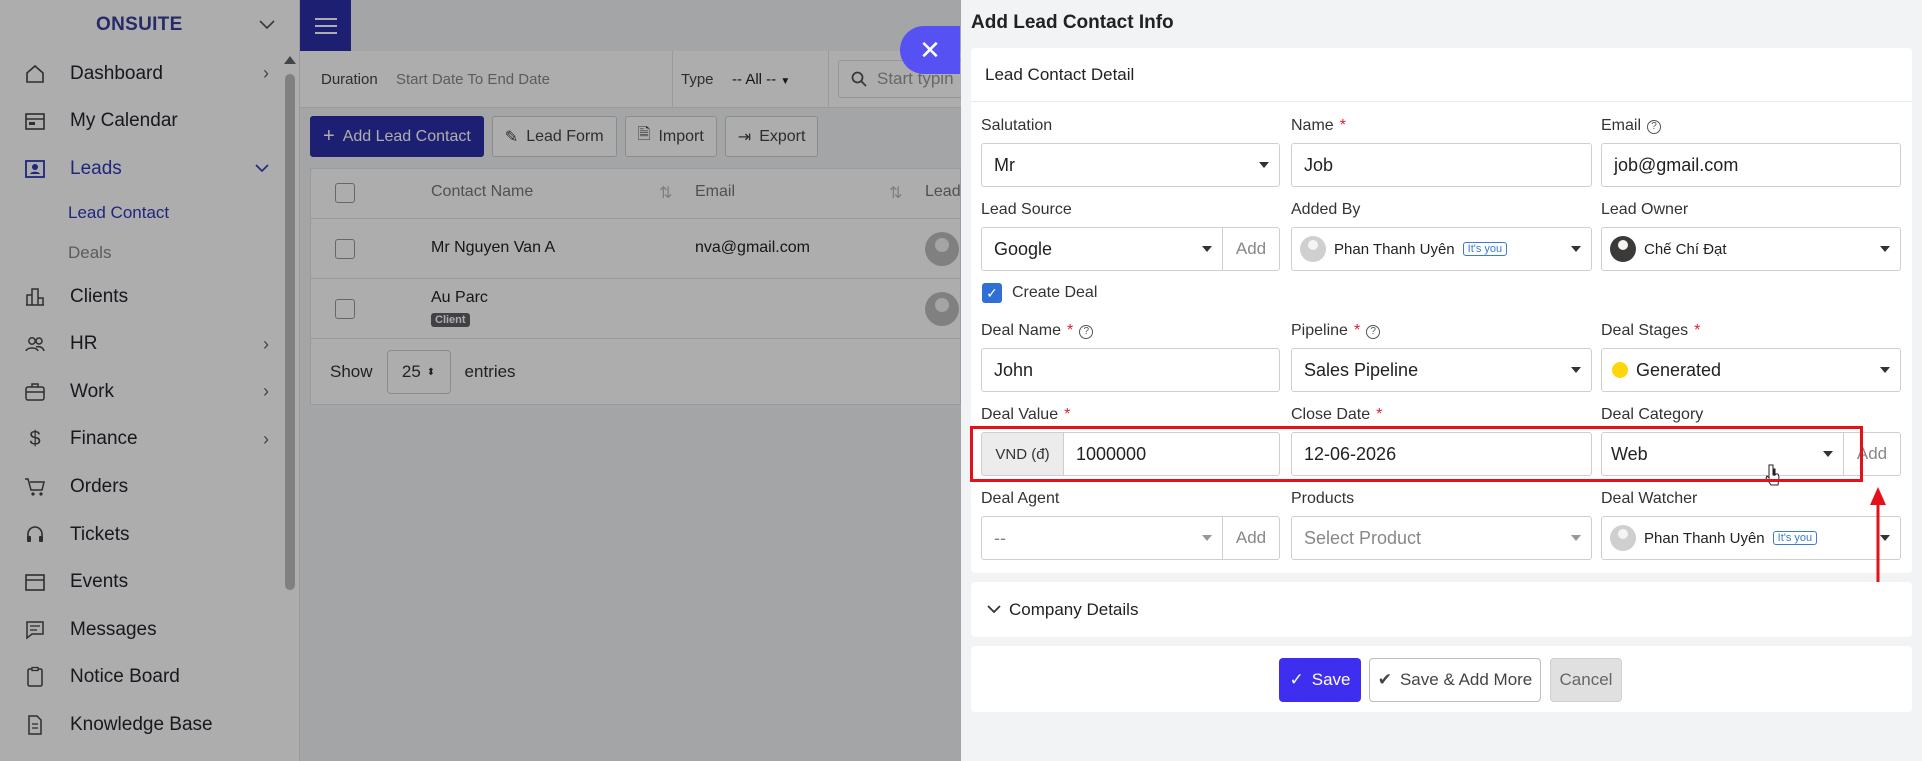  What do you see at coordinates (1441, 538) in the screenshot?
I see `products-select: Select Product` at bounding box center [1441, 538].